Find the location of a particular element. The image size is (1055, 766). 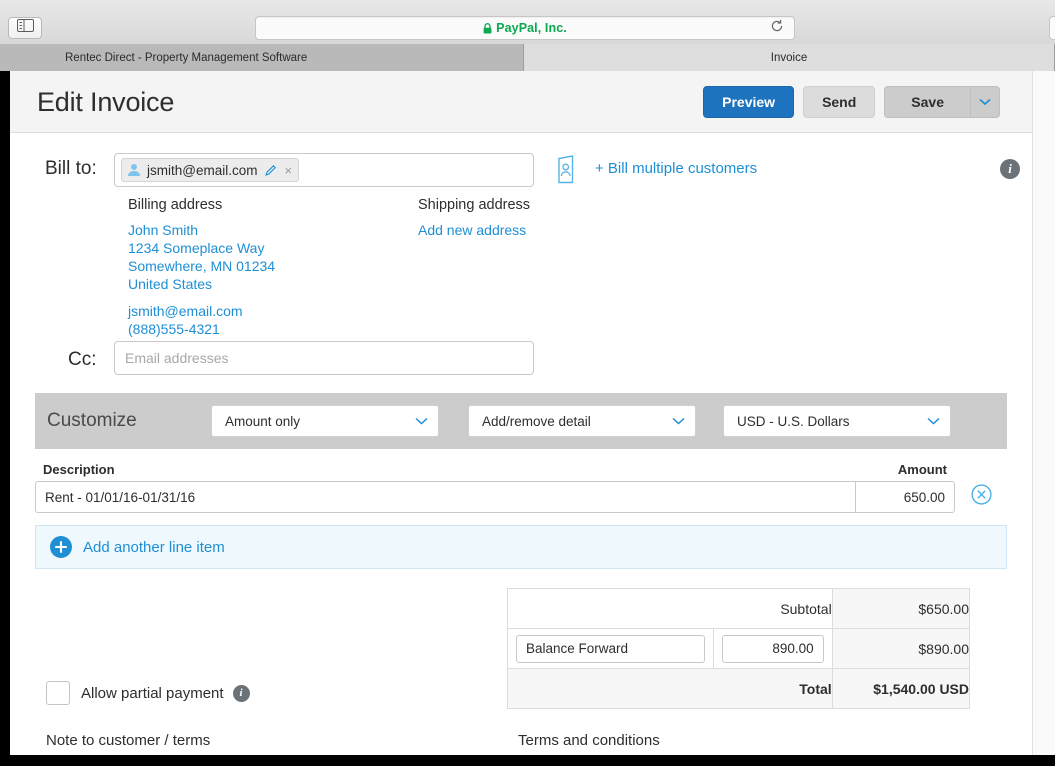

line-item-description-input: Rent - 01/01/16-01/31/16 is located at coordinates (445, 497).